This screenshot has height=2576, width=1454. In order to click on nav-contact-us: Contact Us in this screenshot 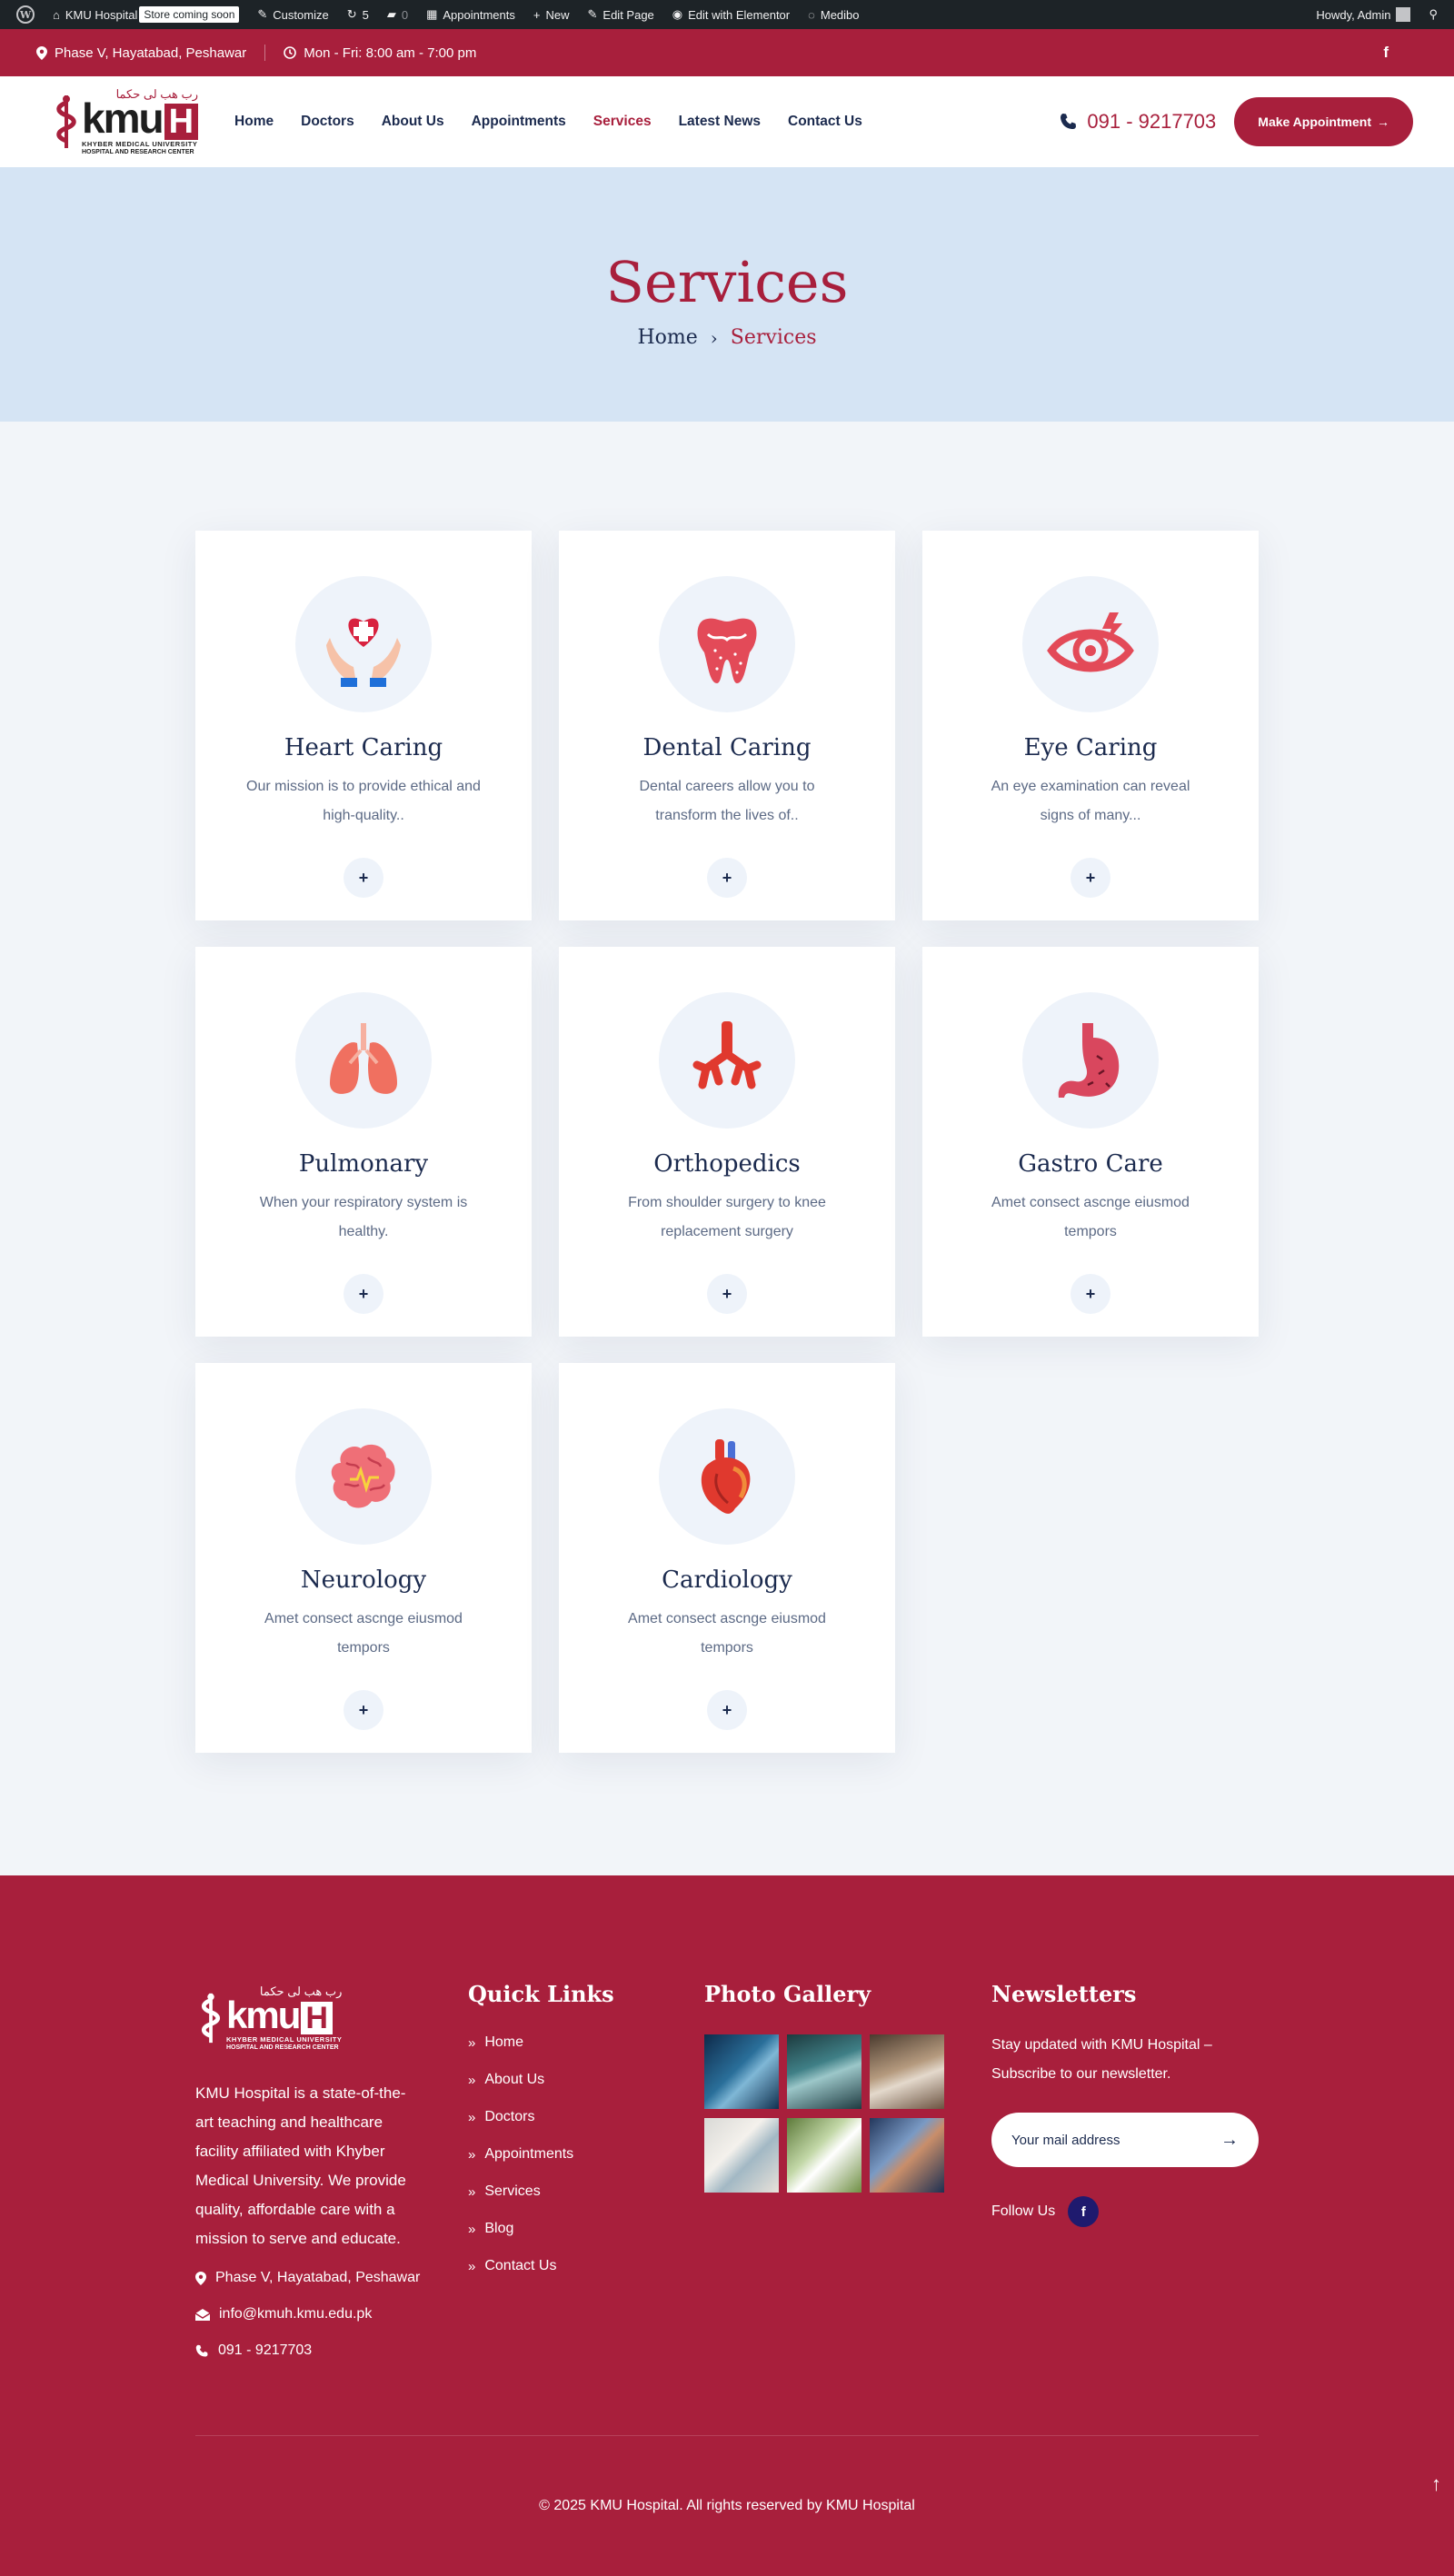, I will do `click(825, 122)`.